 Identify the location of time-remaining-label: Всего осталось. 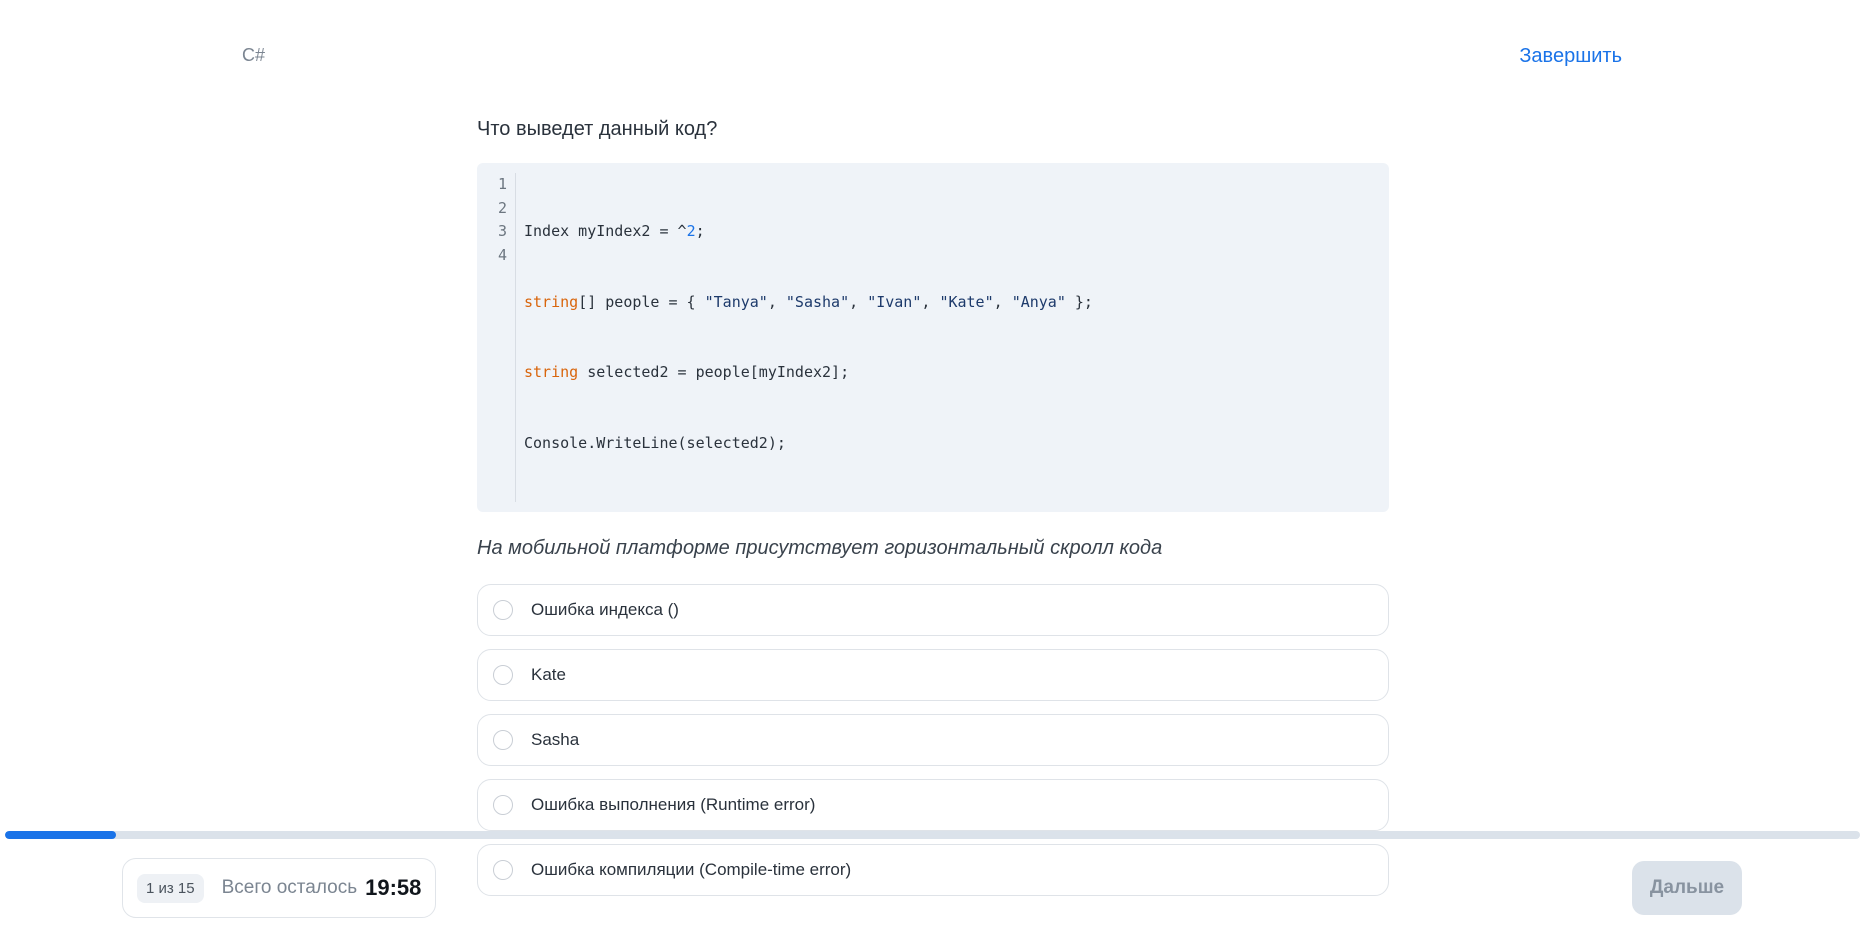
(289, 887).